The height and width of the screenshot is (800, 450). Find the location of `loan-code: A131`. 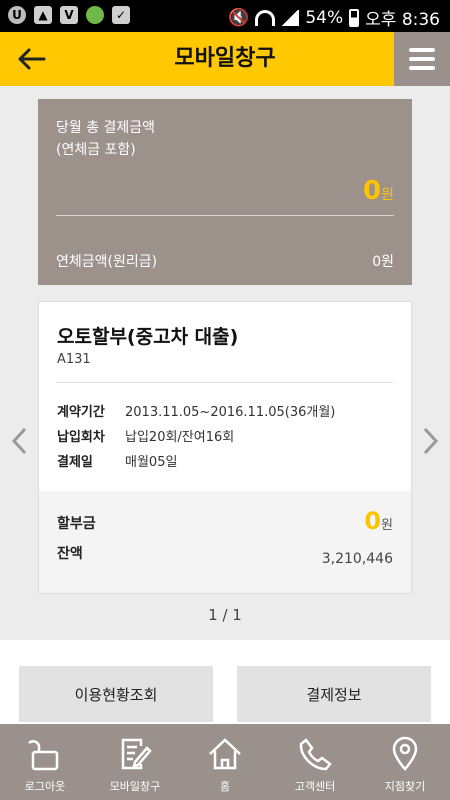

loan-code: A131 is located at coordinates (74, 359).